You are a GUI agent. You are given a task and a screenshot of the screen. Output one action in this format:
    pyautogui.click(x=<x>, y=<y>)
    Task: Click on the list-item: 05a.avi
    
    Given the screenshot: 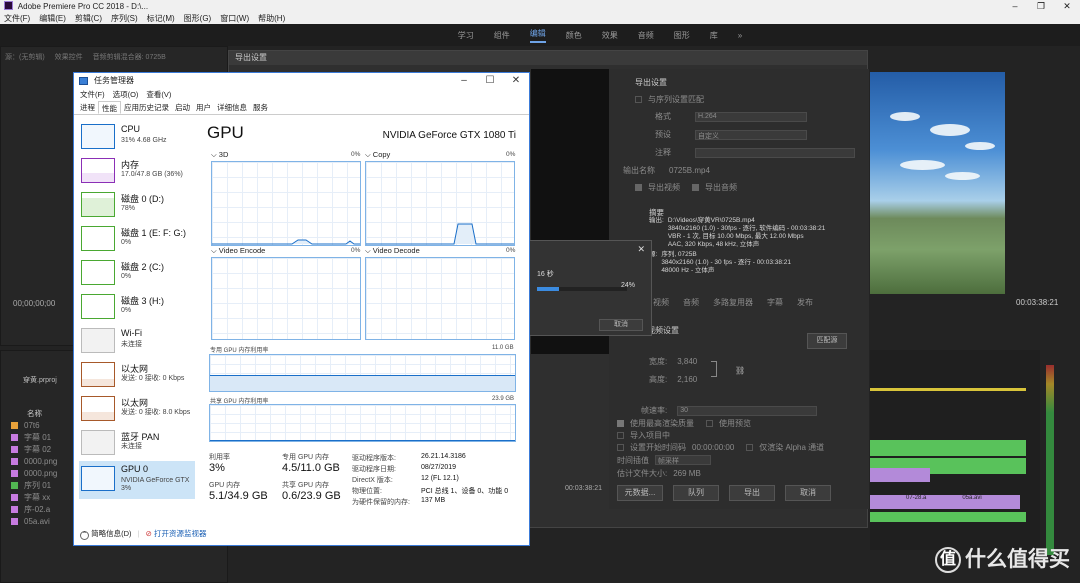 What is the action you would take?
    pyautogui.click(x=46, y=521)
    